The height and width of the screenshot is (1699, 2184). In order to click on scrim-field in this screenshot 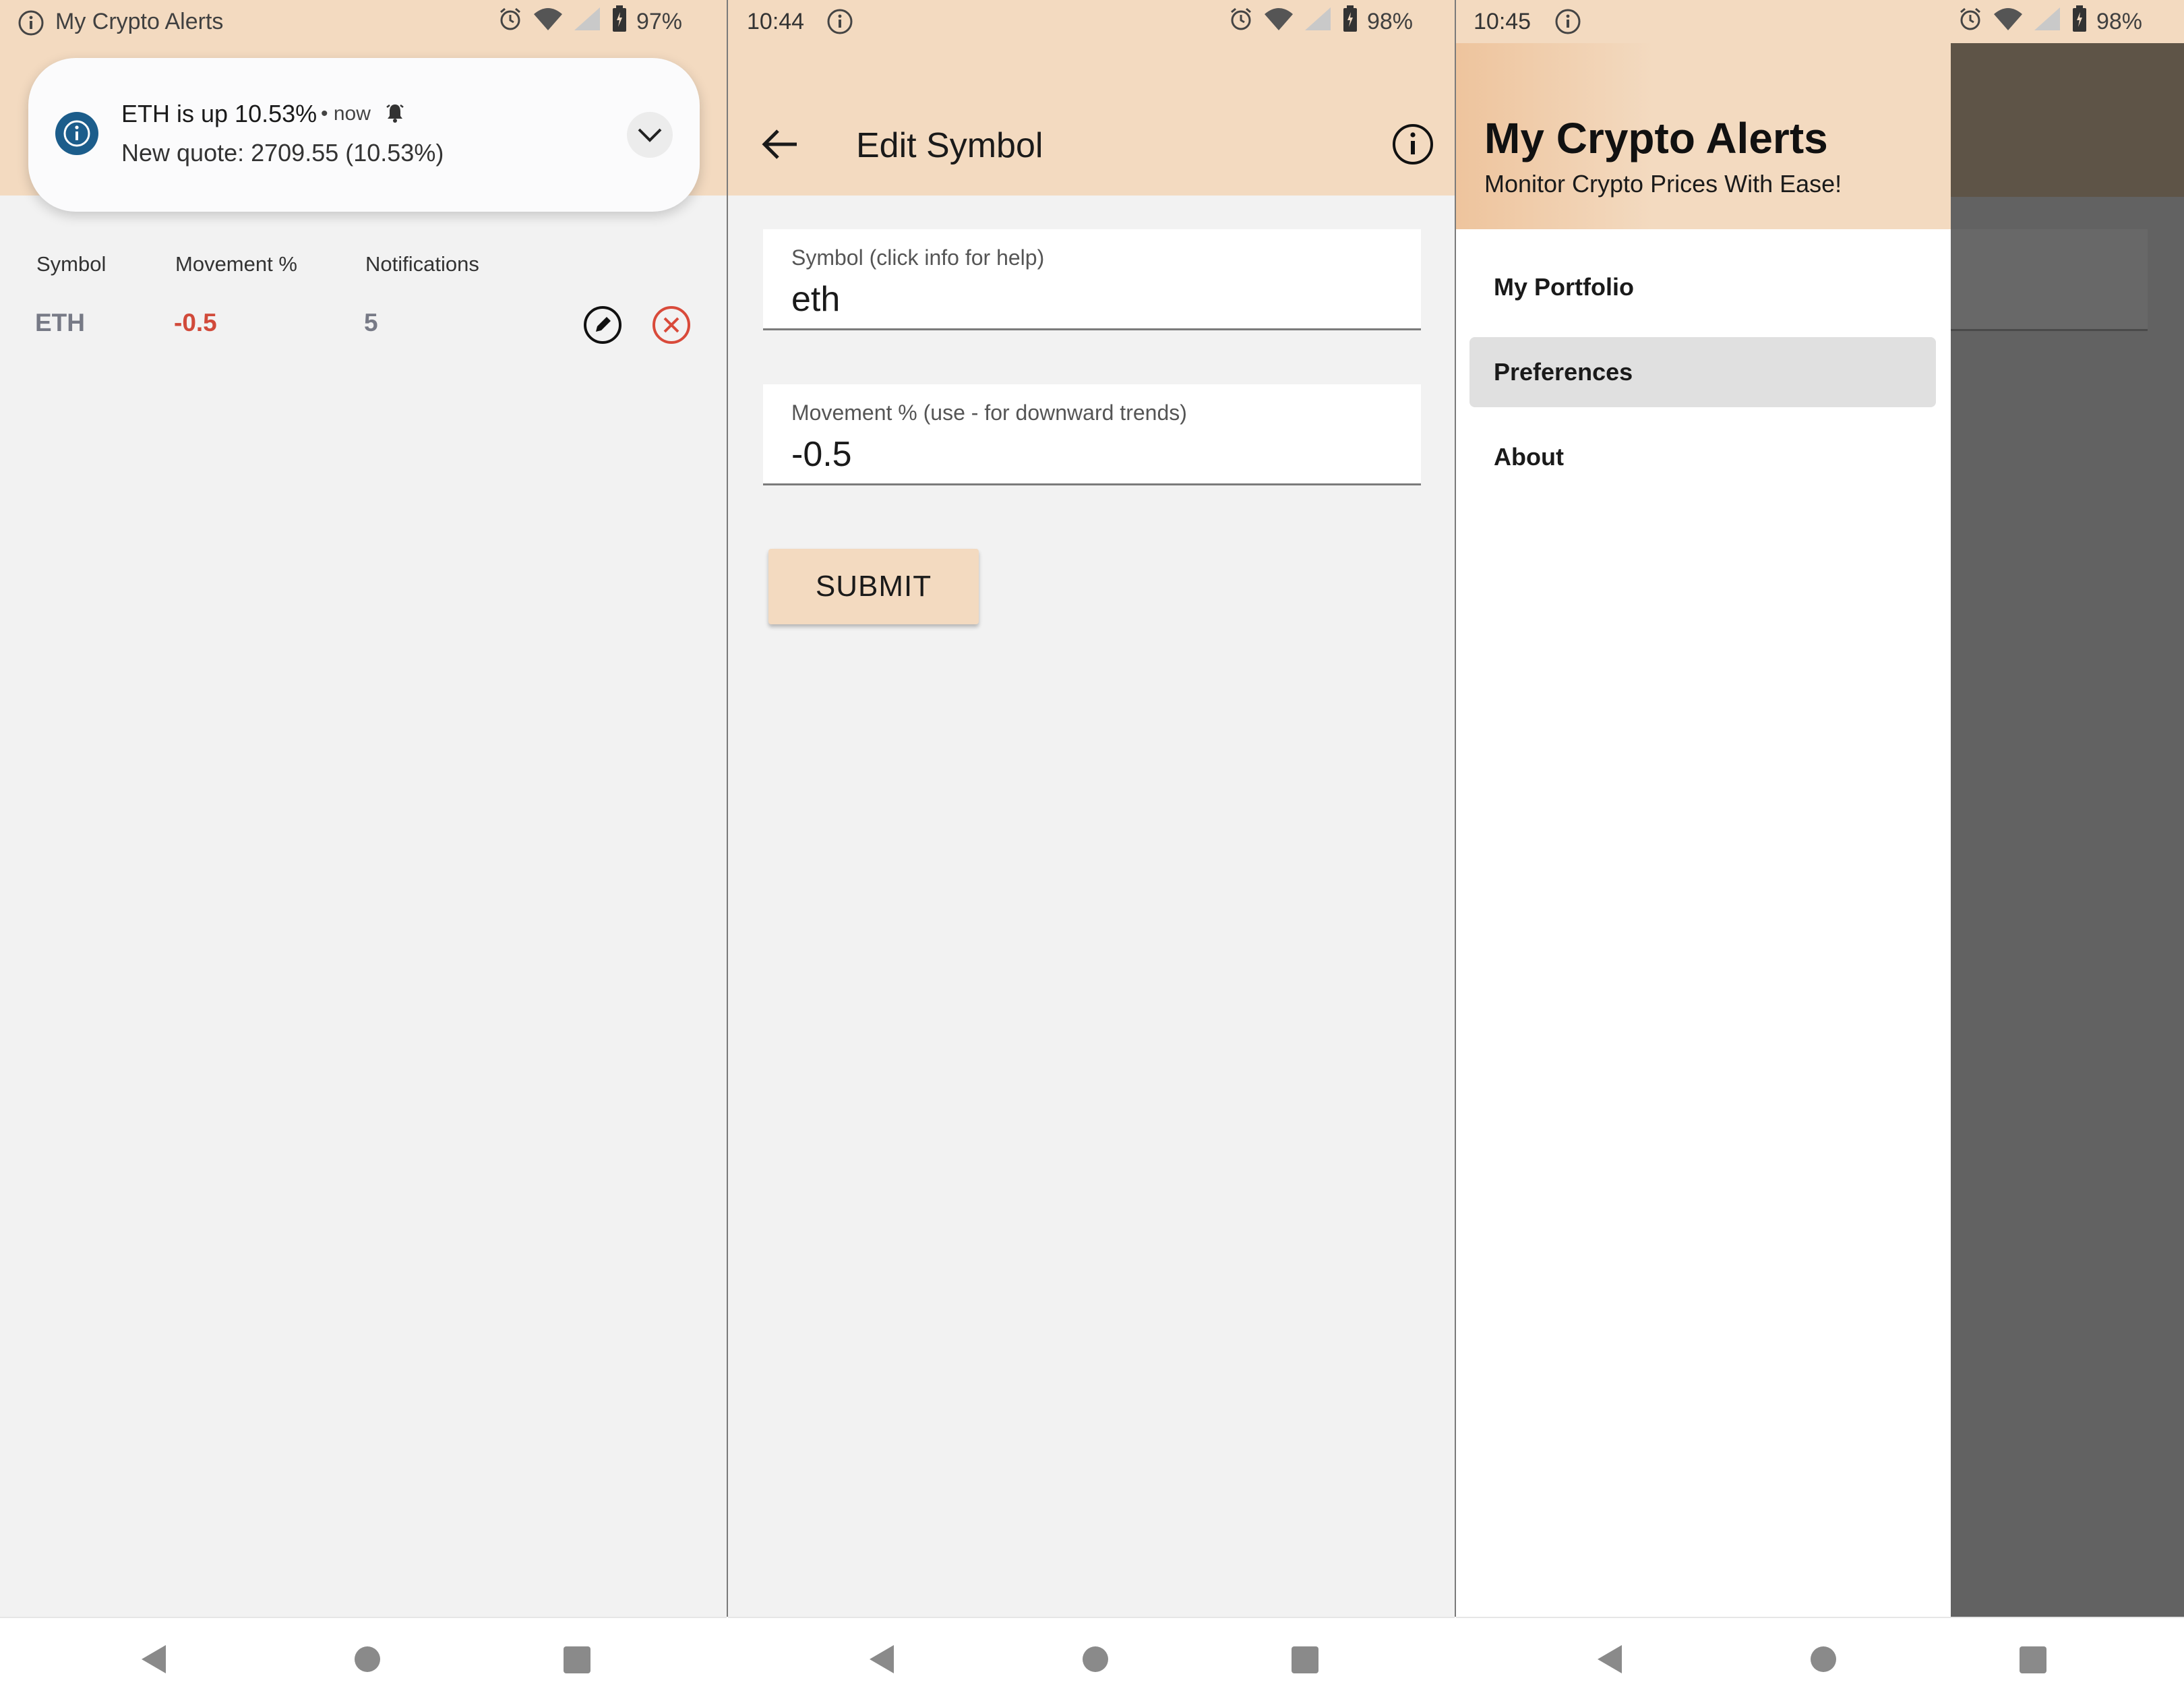, I will do `click(2049, 280)`.